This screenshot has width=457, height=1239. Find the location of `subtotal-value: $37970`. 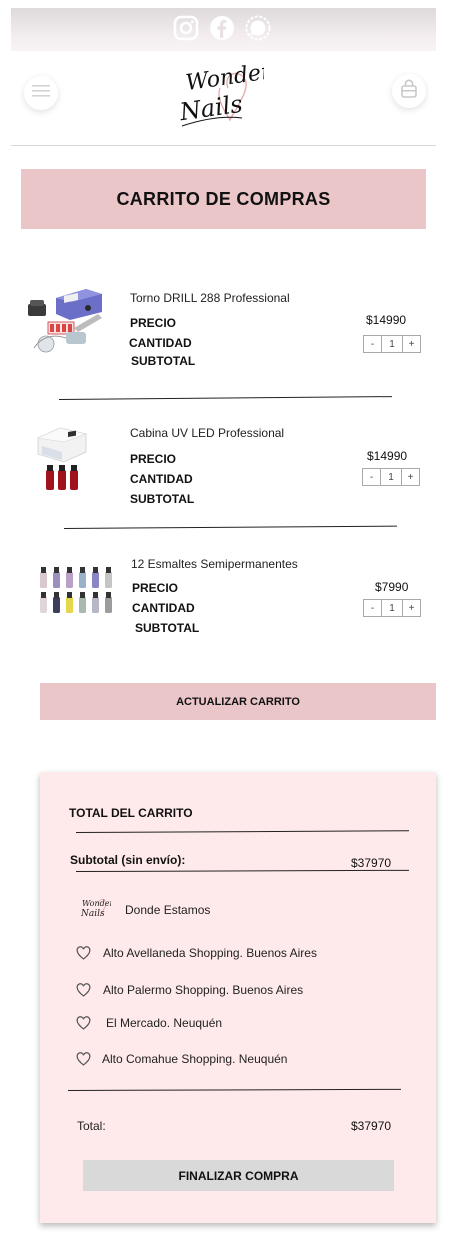

subtotal-value: $37970 is located at coordinates (371, 863).